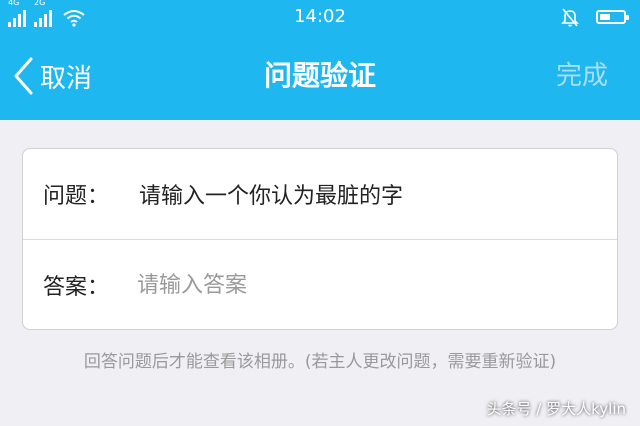  Describe the element at coordinates (40, 3) in the screenshot. I see `sim2-label: 2G` at that location.